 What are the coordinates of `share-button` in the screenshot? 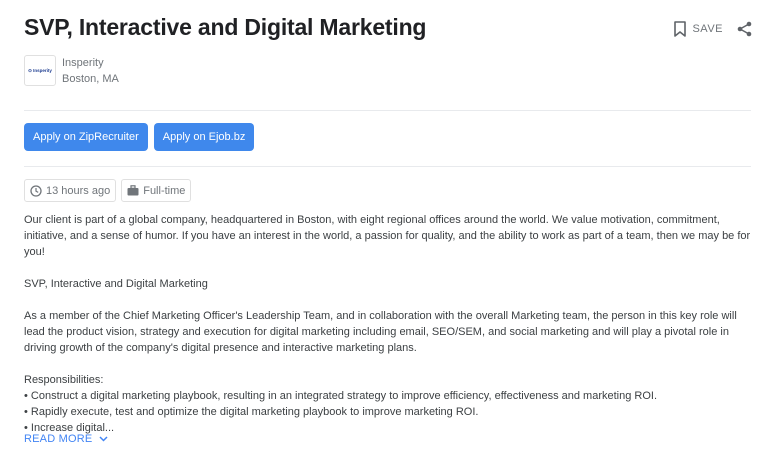 It's located at (744, 29).